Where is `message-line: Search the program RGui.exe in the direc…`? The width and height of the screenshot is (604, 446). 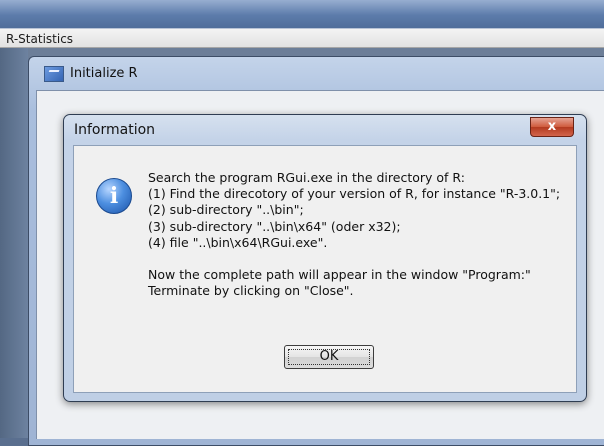
message-line: Search the program RGui.exe in the direc… is located at coordinates (306, 177).